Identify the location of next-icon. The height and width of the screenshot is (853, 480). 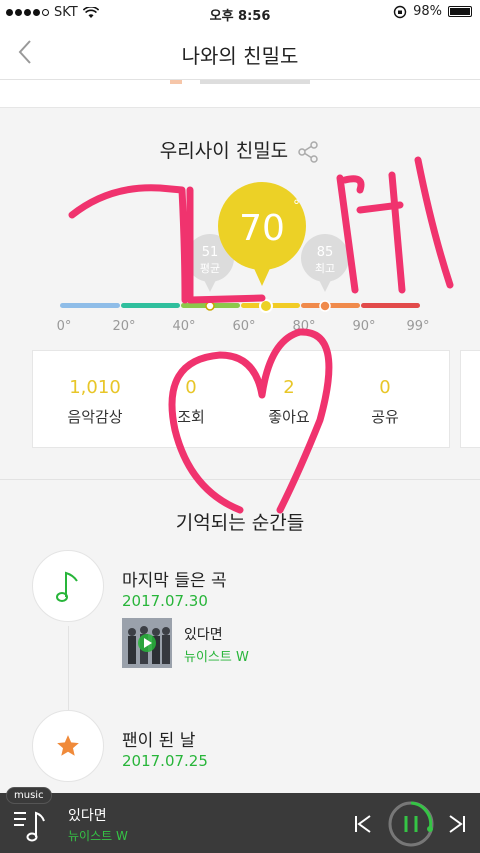
(457, 824).